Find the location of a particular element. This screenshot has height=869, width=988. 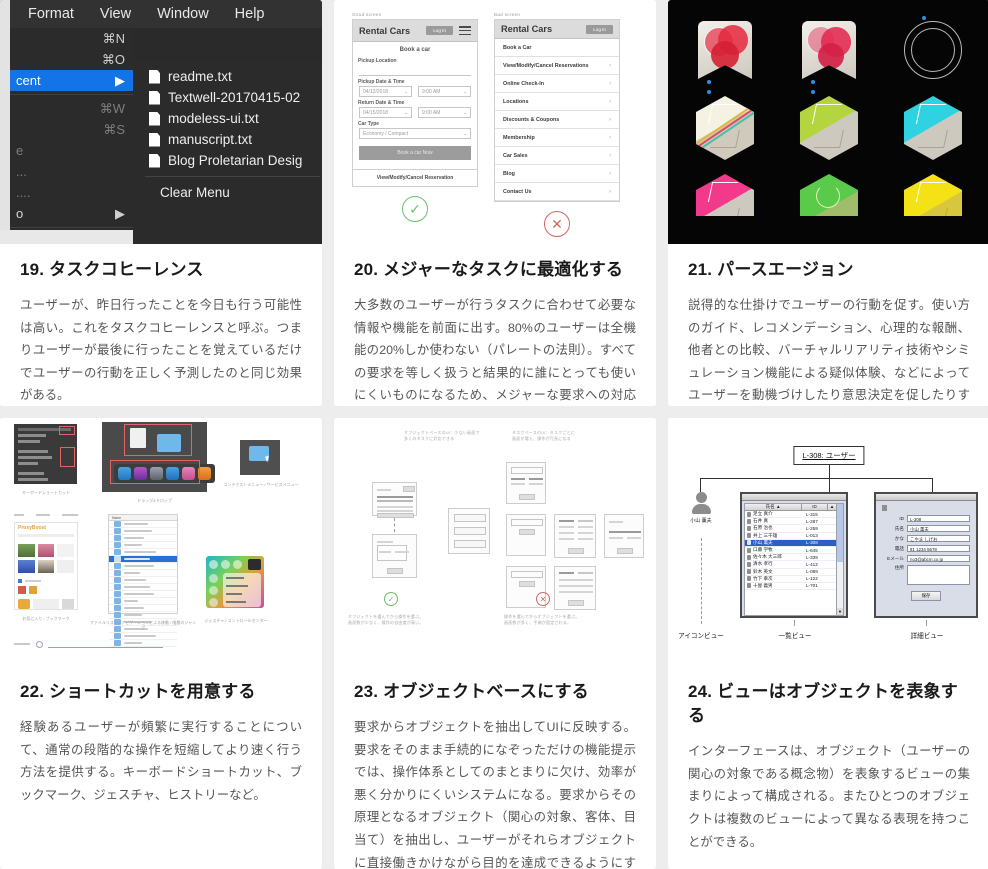

icon-cell-hex-pink is located at coordinates (725, 195).